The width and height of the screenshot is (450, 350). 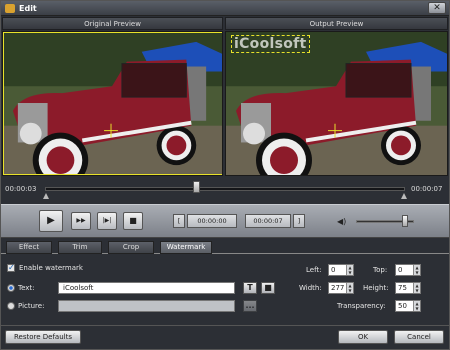 What do you see at coordinates (299, 221) in the screenshot?
I see `set-end-button: ]` at bounding box center [299, 221].